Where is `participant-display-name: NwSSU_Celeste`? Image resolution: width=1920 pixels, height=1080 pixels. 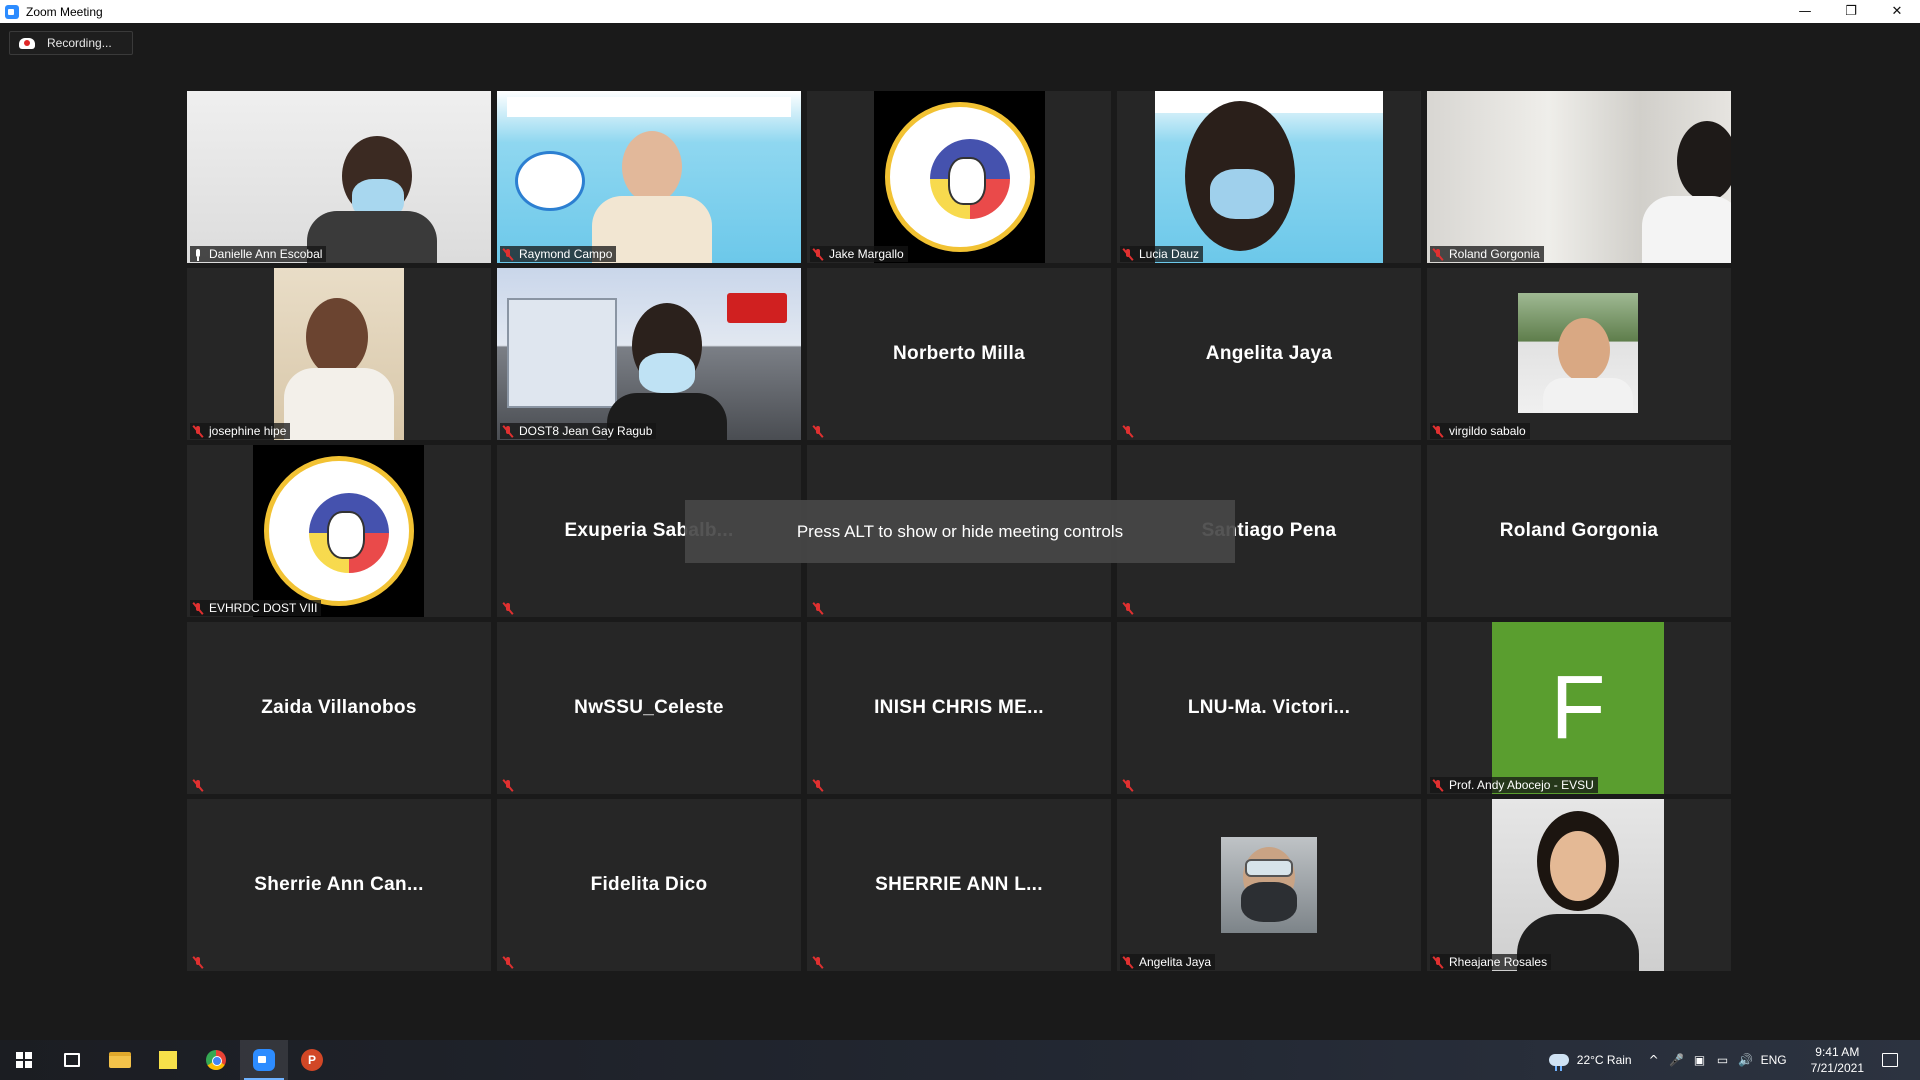 participant-display-name: NwSSU_Celeste is located at coordinates (649, 707).